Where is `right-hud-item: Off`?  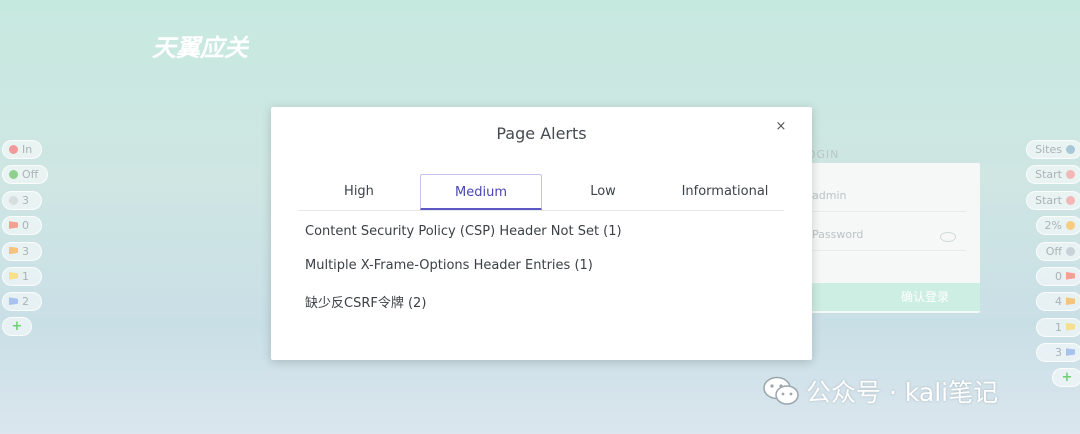
right-hud-item: Off is located at coordinates (1058, 251).